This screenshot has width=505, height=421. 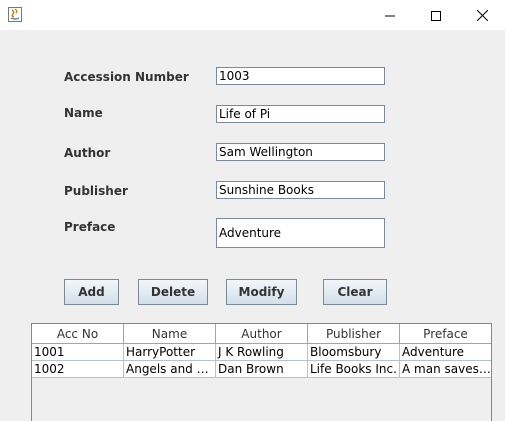 What do you see at coordinates (354, 352) in the screenshot?
I see `cell-publisher: Bloomsbury` at bounding box center [354, 352].